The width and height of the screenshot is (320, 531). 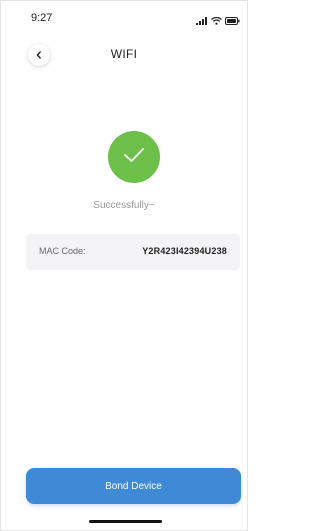 What do you see at coordinates (42, 18) in the screenshot?
I see `status-time: 9:27` at bounding box center [42, 18].